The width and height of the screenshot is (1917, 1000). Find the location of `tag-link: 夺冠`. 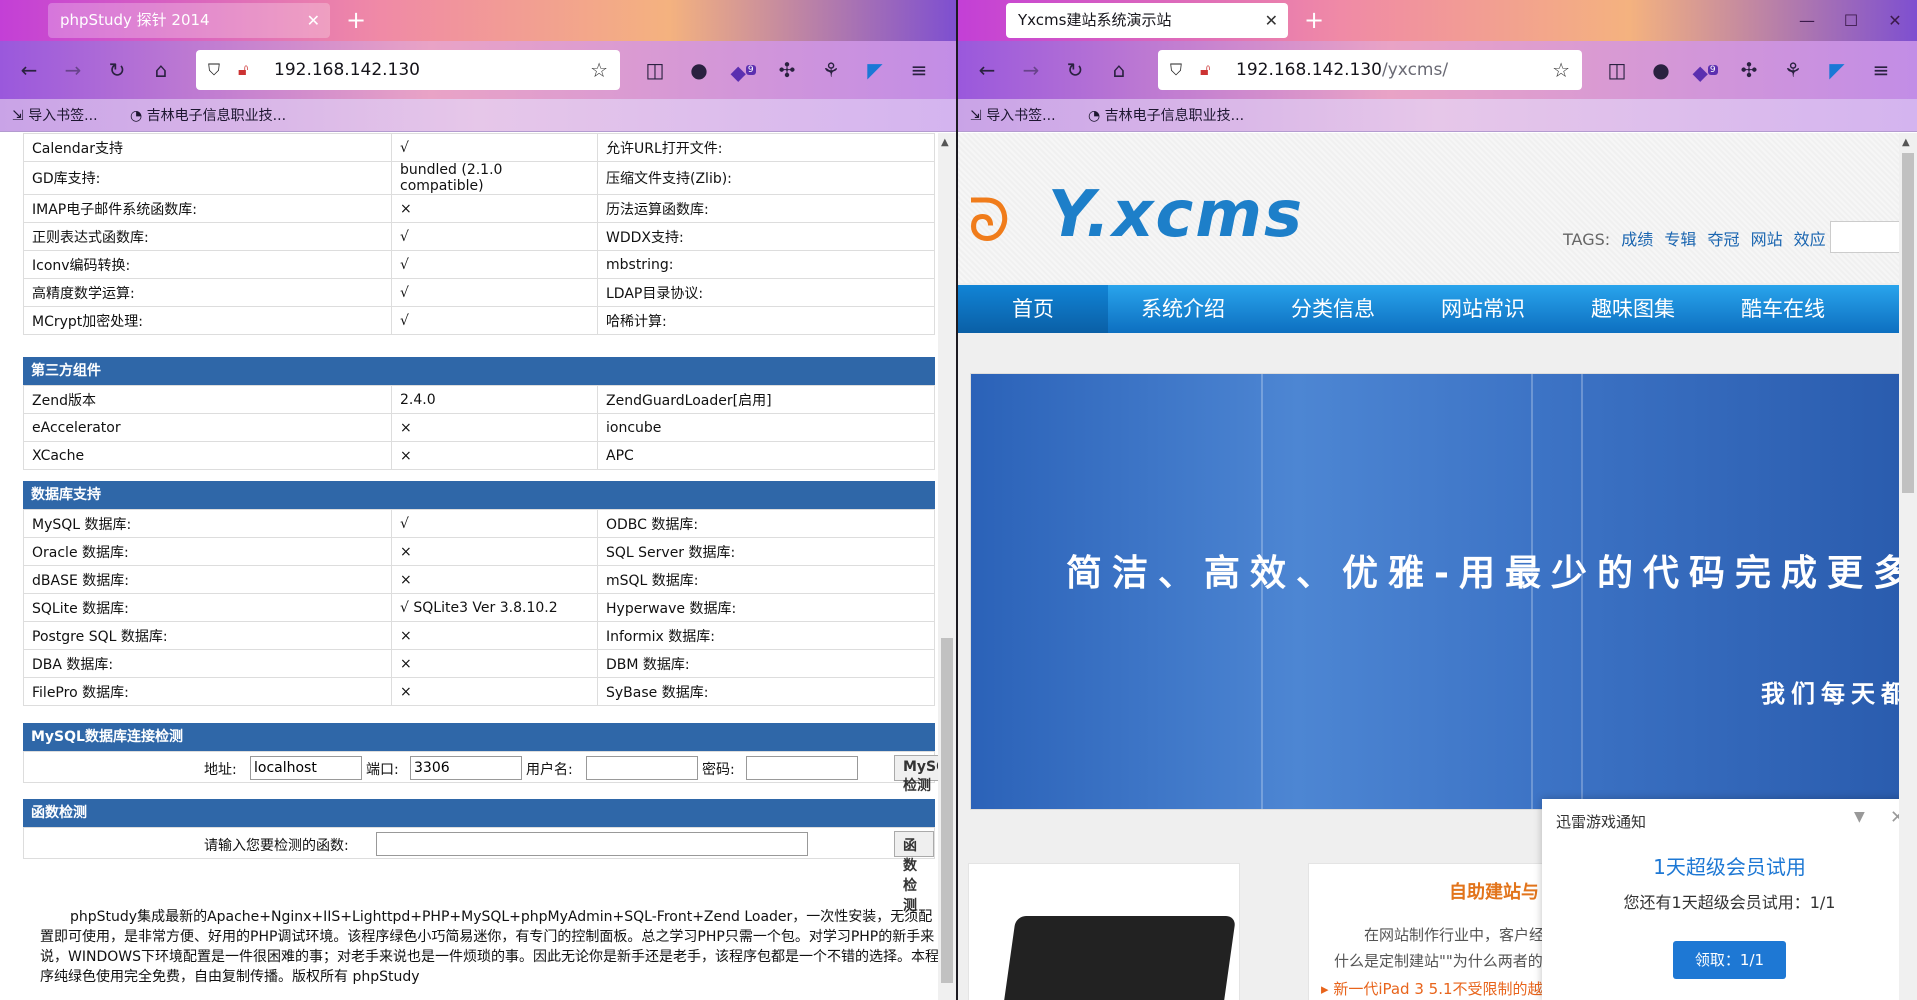

tag-link: 夺冠 is located at coordinates (1723, 239).